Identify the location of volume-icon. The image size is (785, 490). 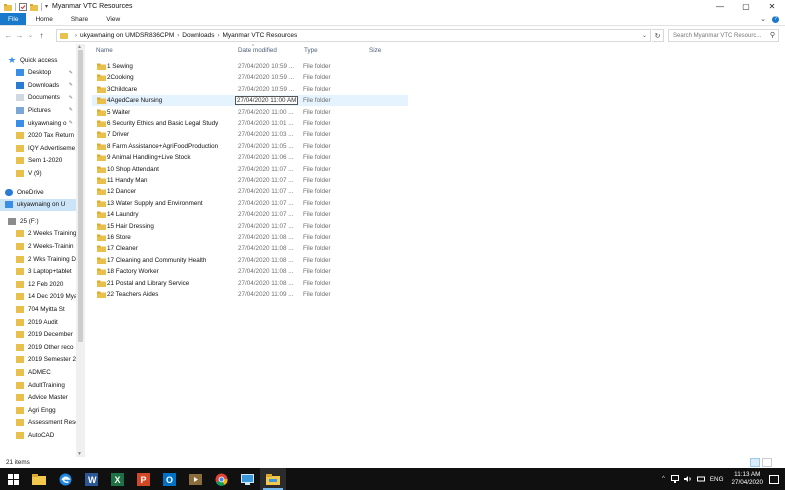
(687, 479).